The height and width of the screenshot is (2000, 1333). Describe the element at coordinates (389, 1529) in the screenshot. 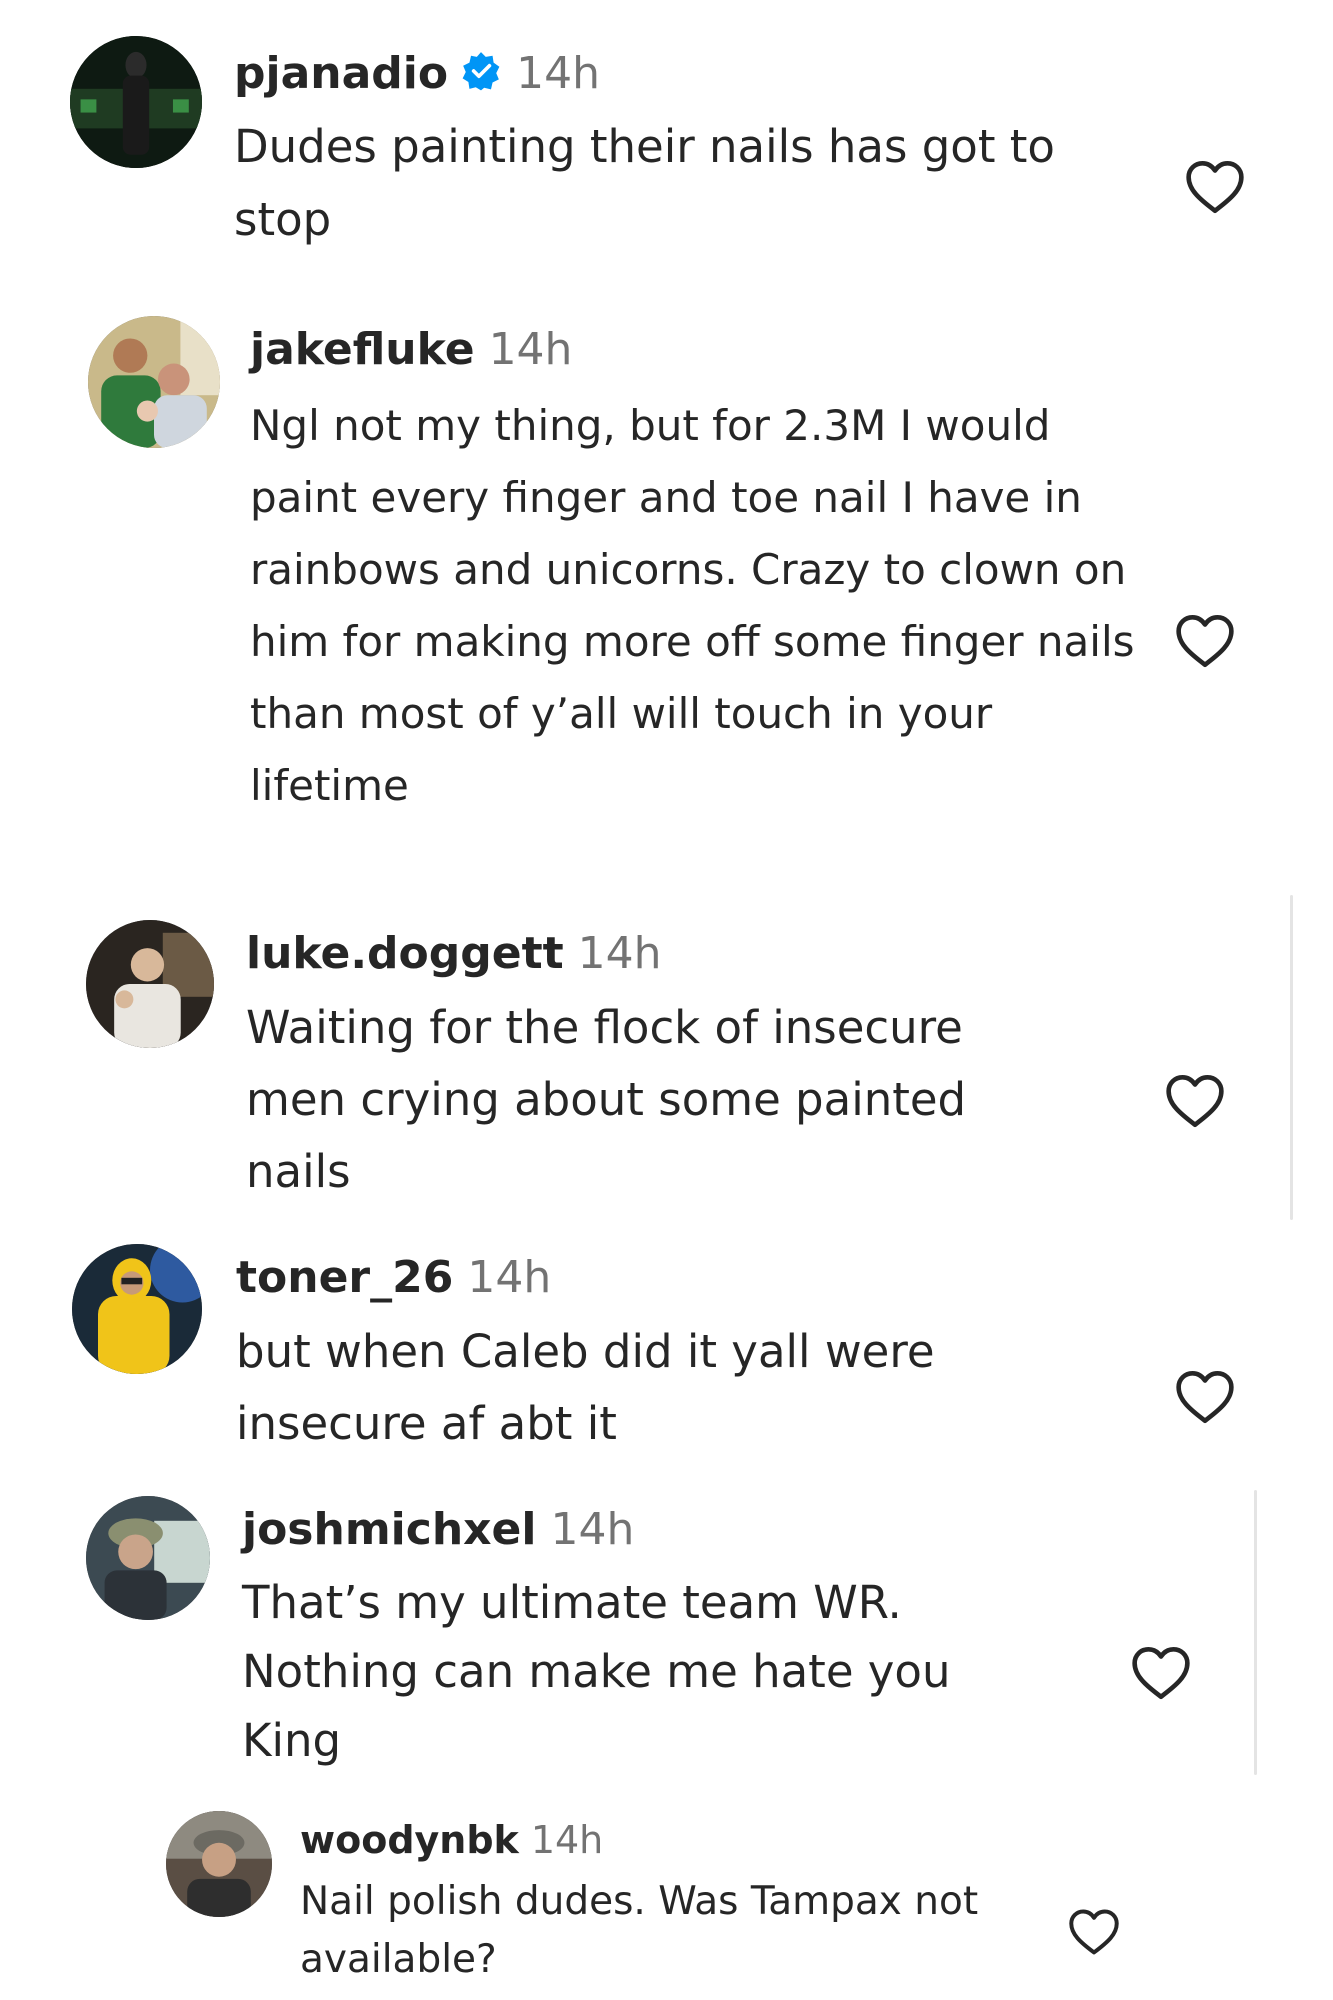

I see `comment-username: joshmichxel` at that location.